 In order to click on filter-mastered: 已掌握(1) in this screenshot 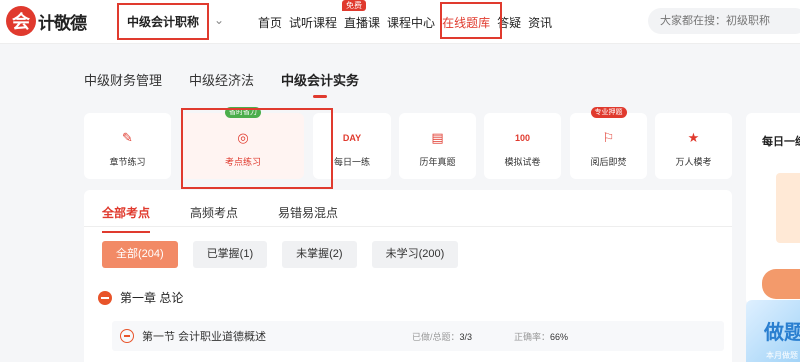, I will do `click(230, 254)`.